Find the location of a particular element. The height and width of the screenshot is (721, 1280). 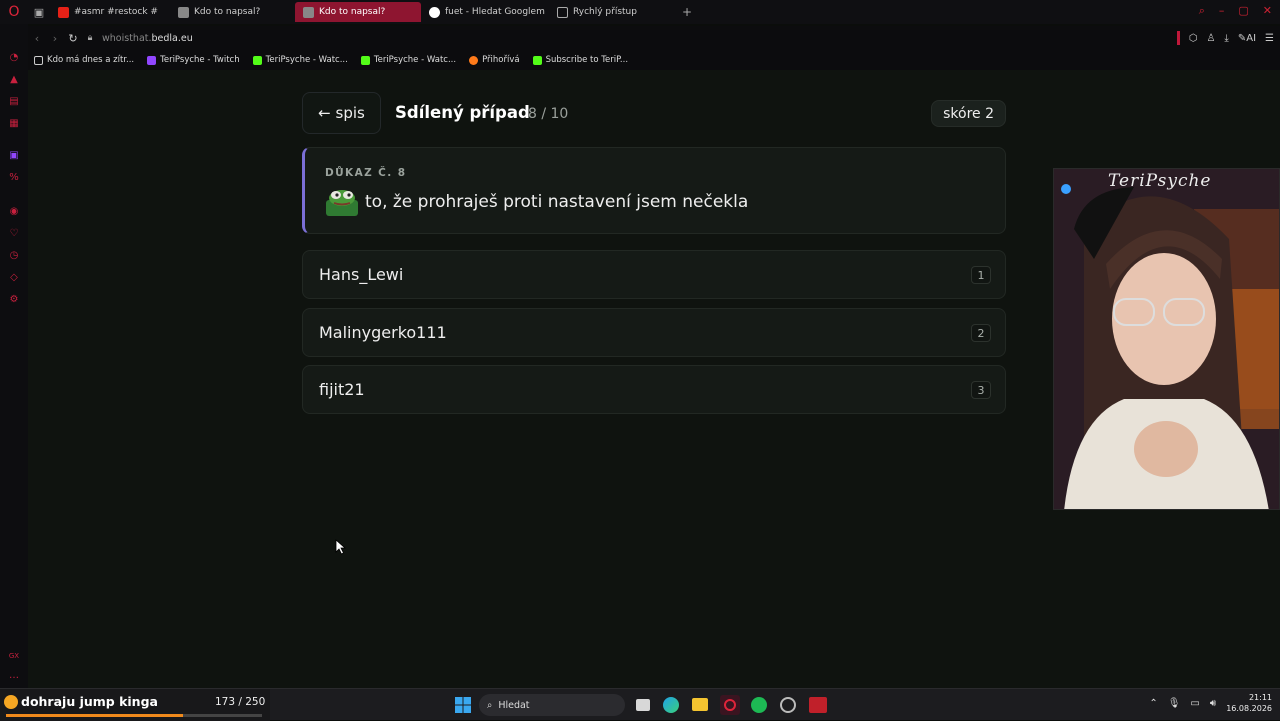

lock-icon: 🔒︎ is located at coordinates (90, 38).